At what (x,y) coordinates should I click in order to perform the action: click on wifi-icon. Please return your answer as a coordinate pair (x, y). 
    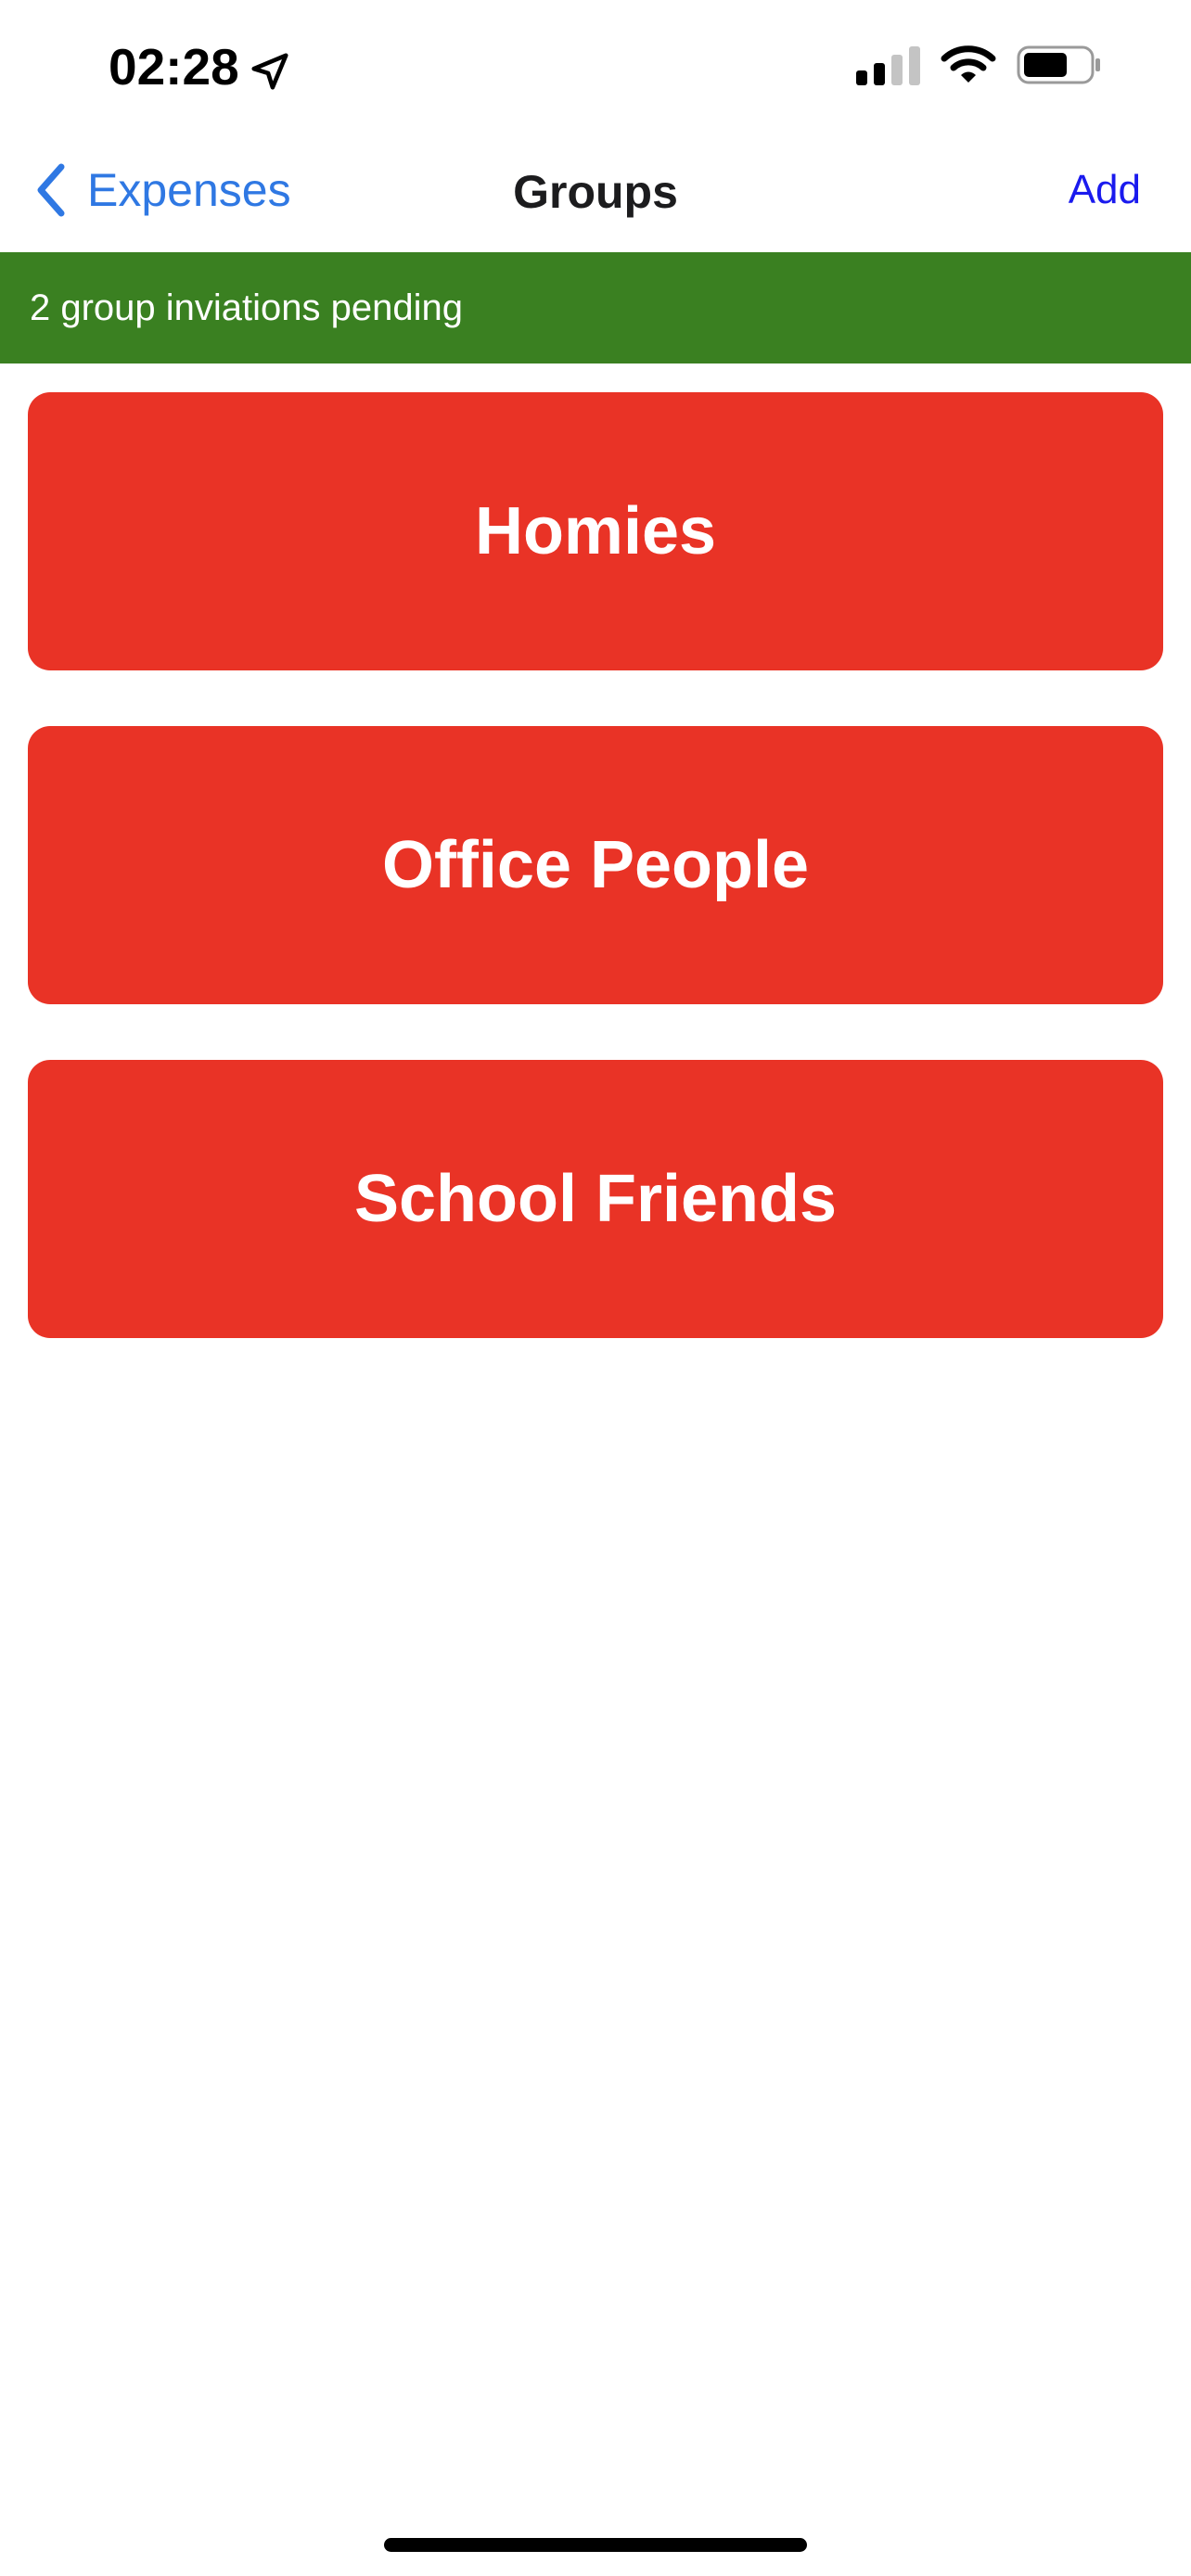
    Looking at the image, I should click on (969, 65).